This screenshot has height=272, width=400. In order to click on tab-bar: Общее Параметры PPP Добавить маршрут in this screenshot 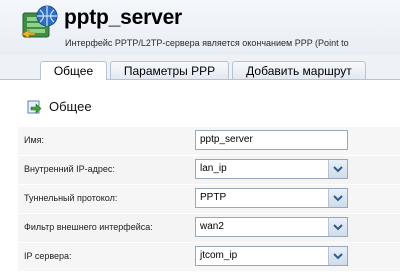, I will do `click(200, 67)`.